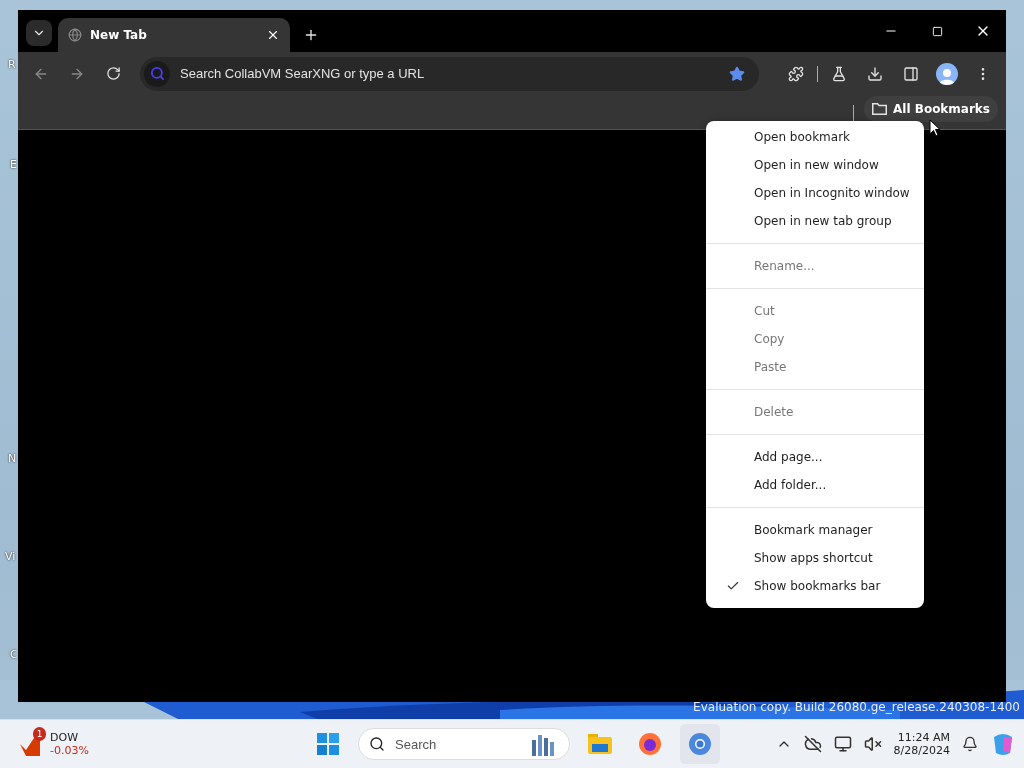  I want to click on tab-search-button, so click(39, 33).